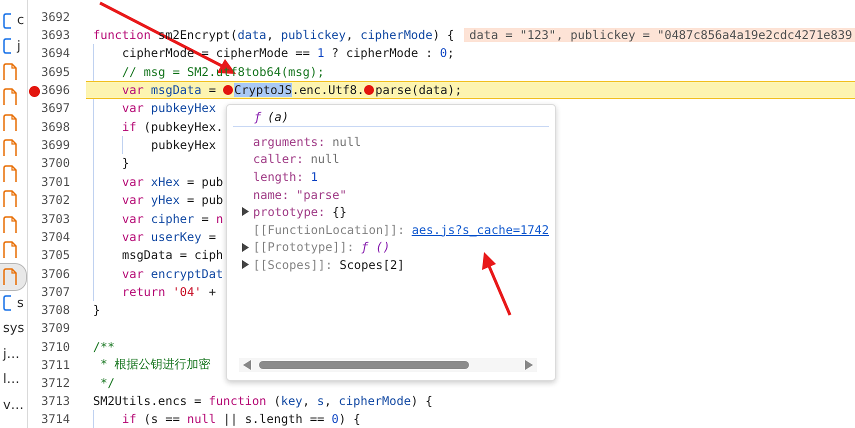 The image size is (855, 428). What do you see at coordinates (278, 159) in the screenshot?
I see `property-name: caller:` at bounding box center [278, 159].